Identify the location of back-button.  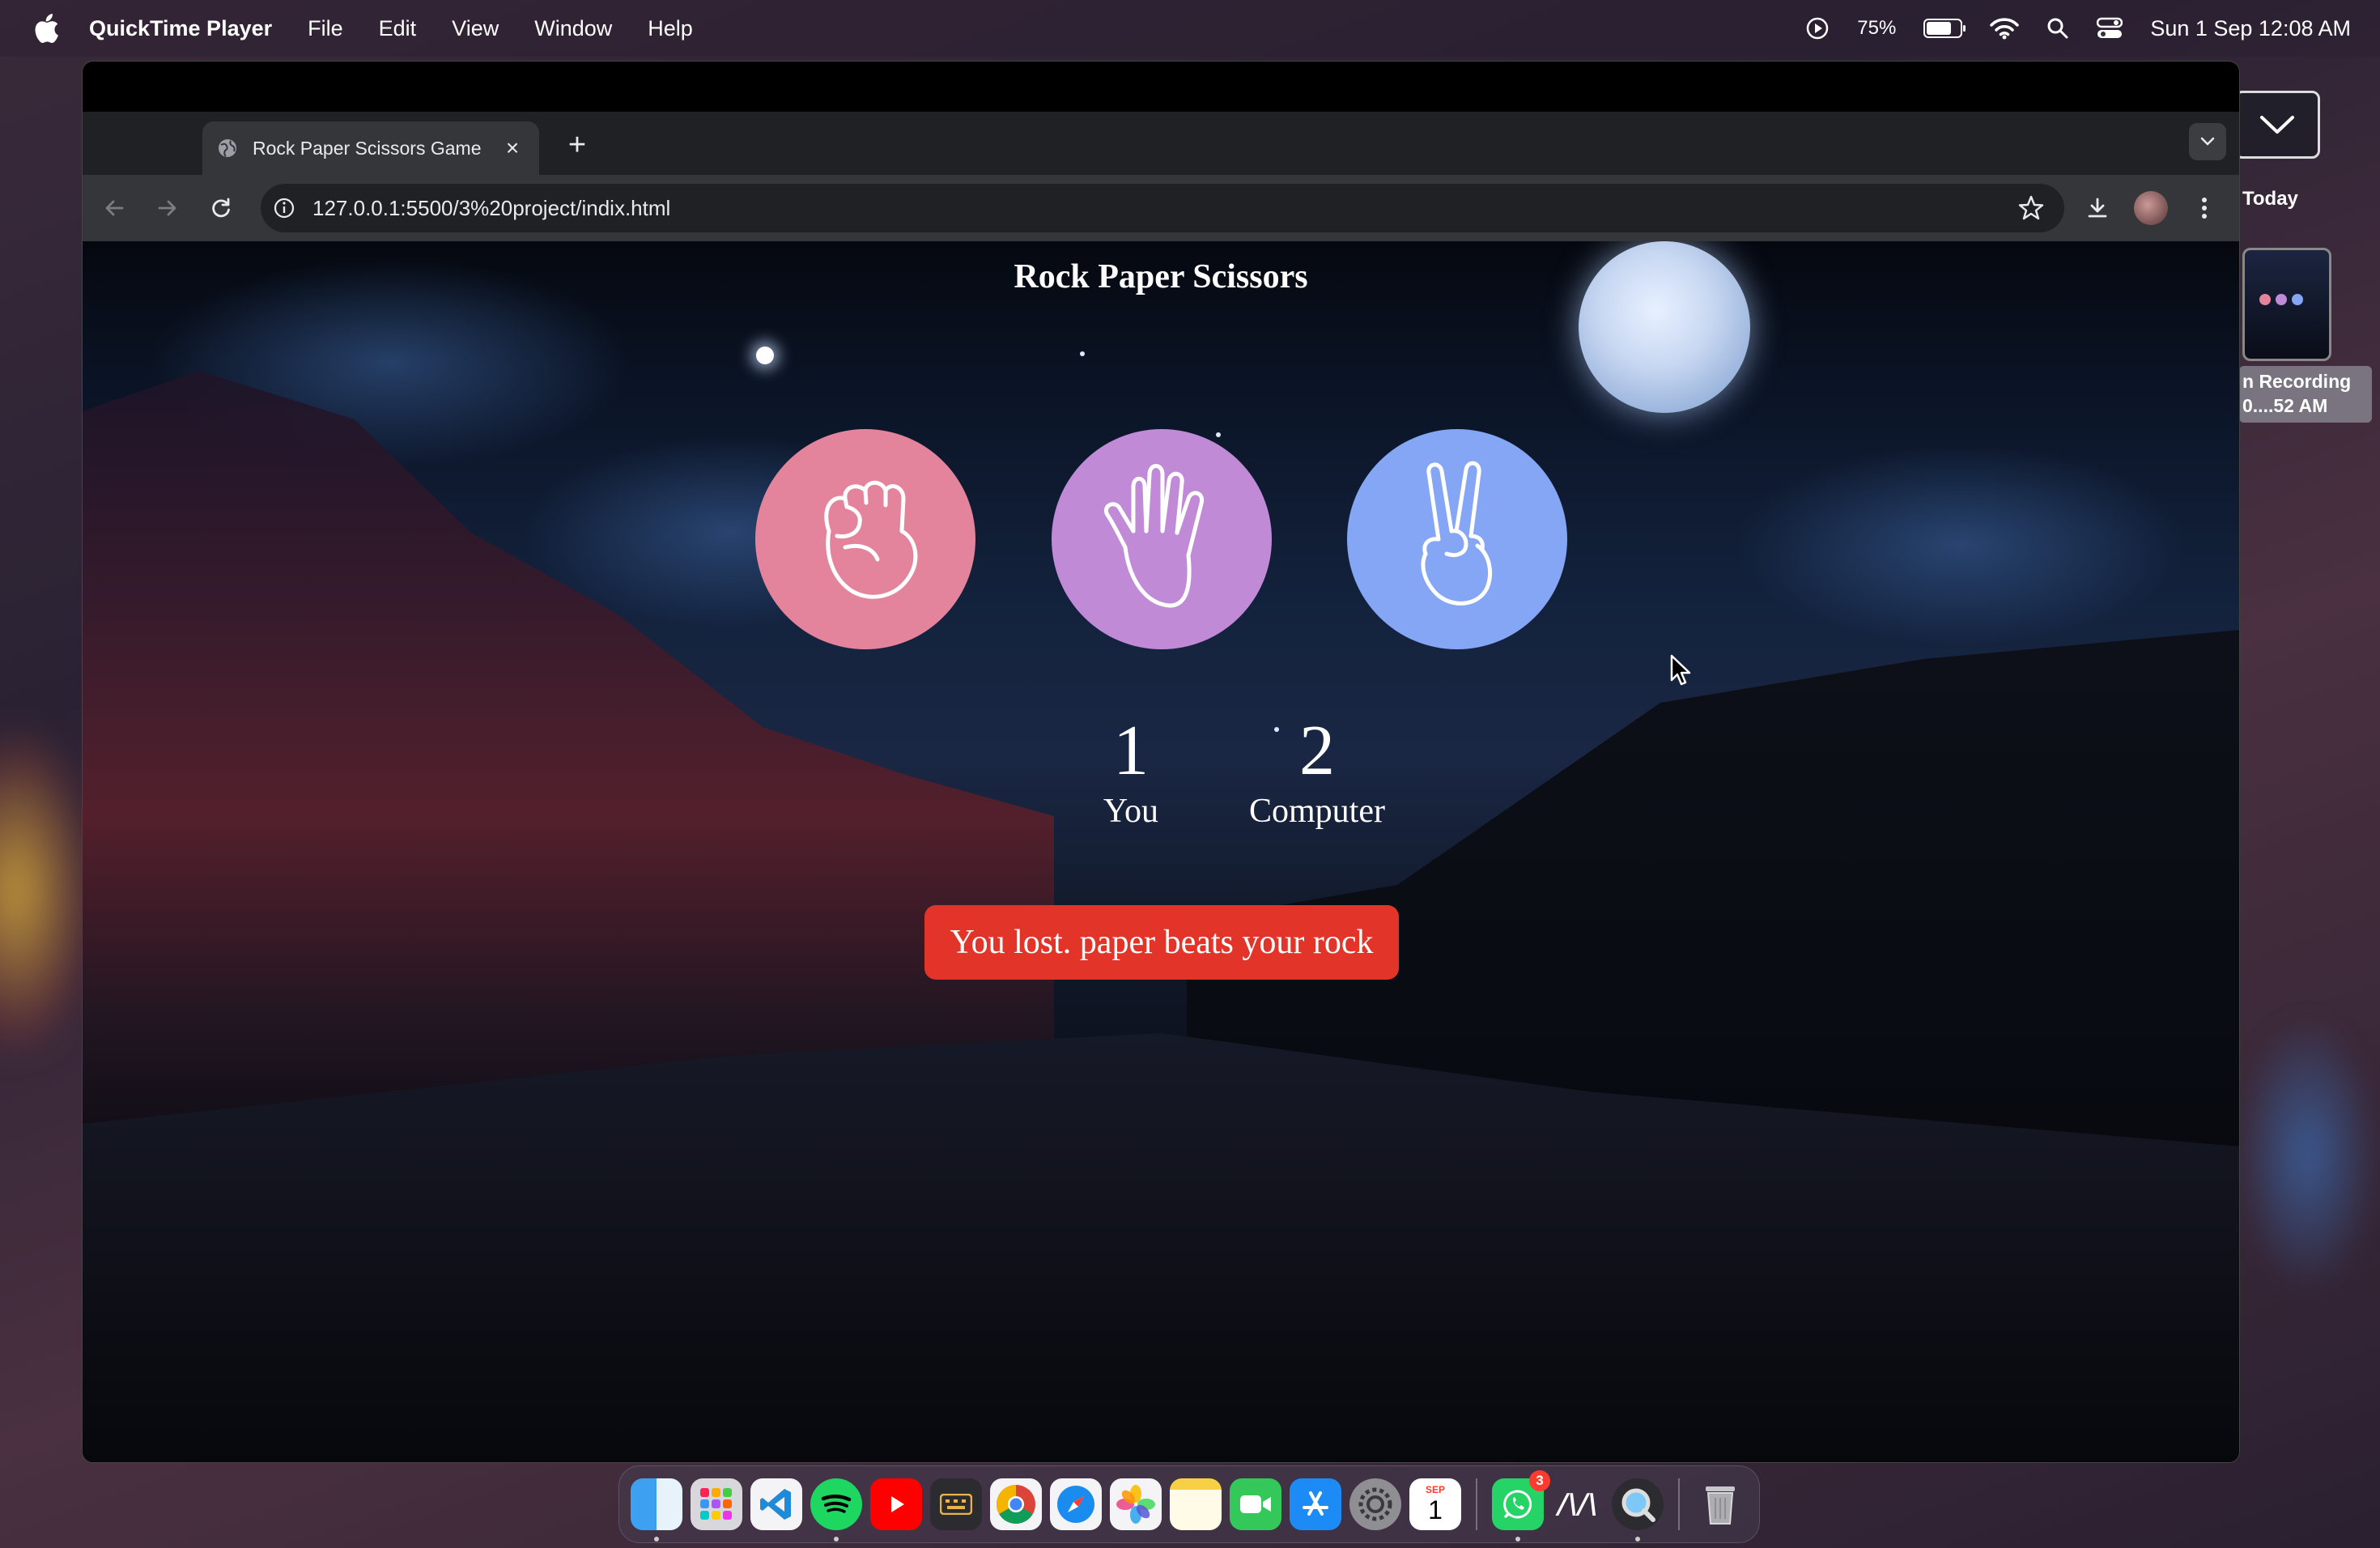
(114, 208).